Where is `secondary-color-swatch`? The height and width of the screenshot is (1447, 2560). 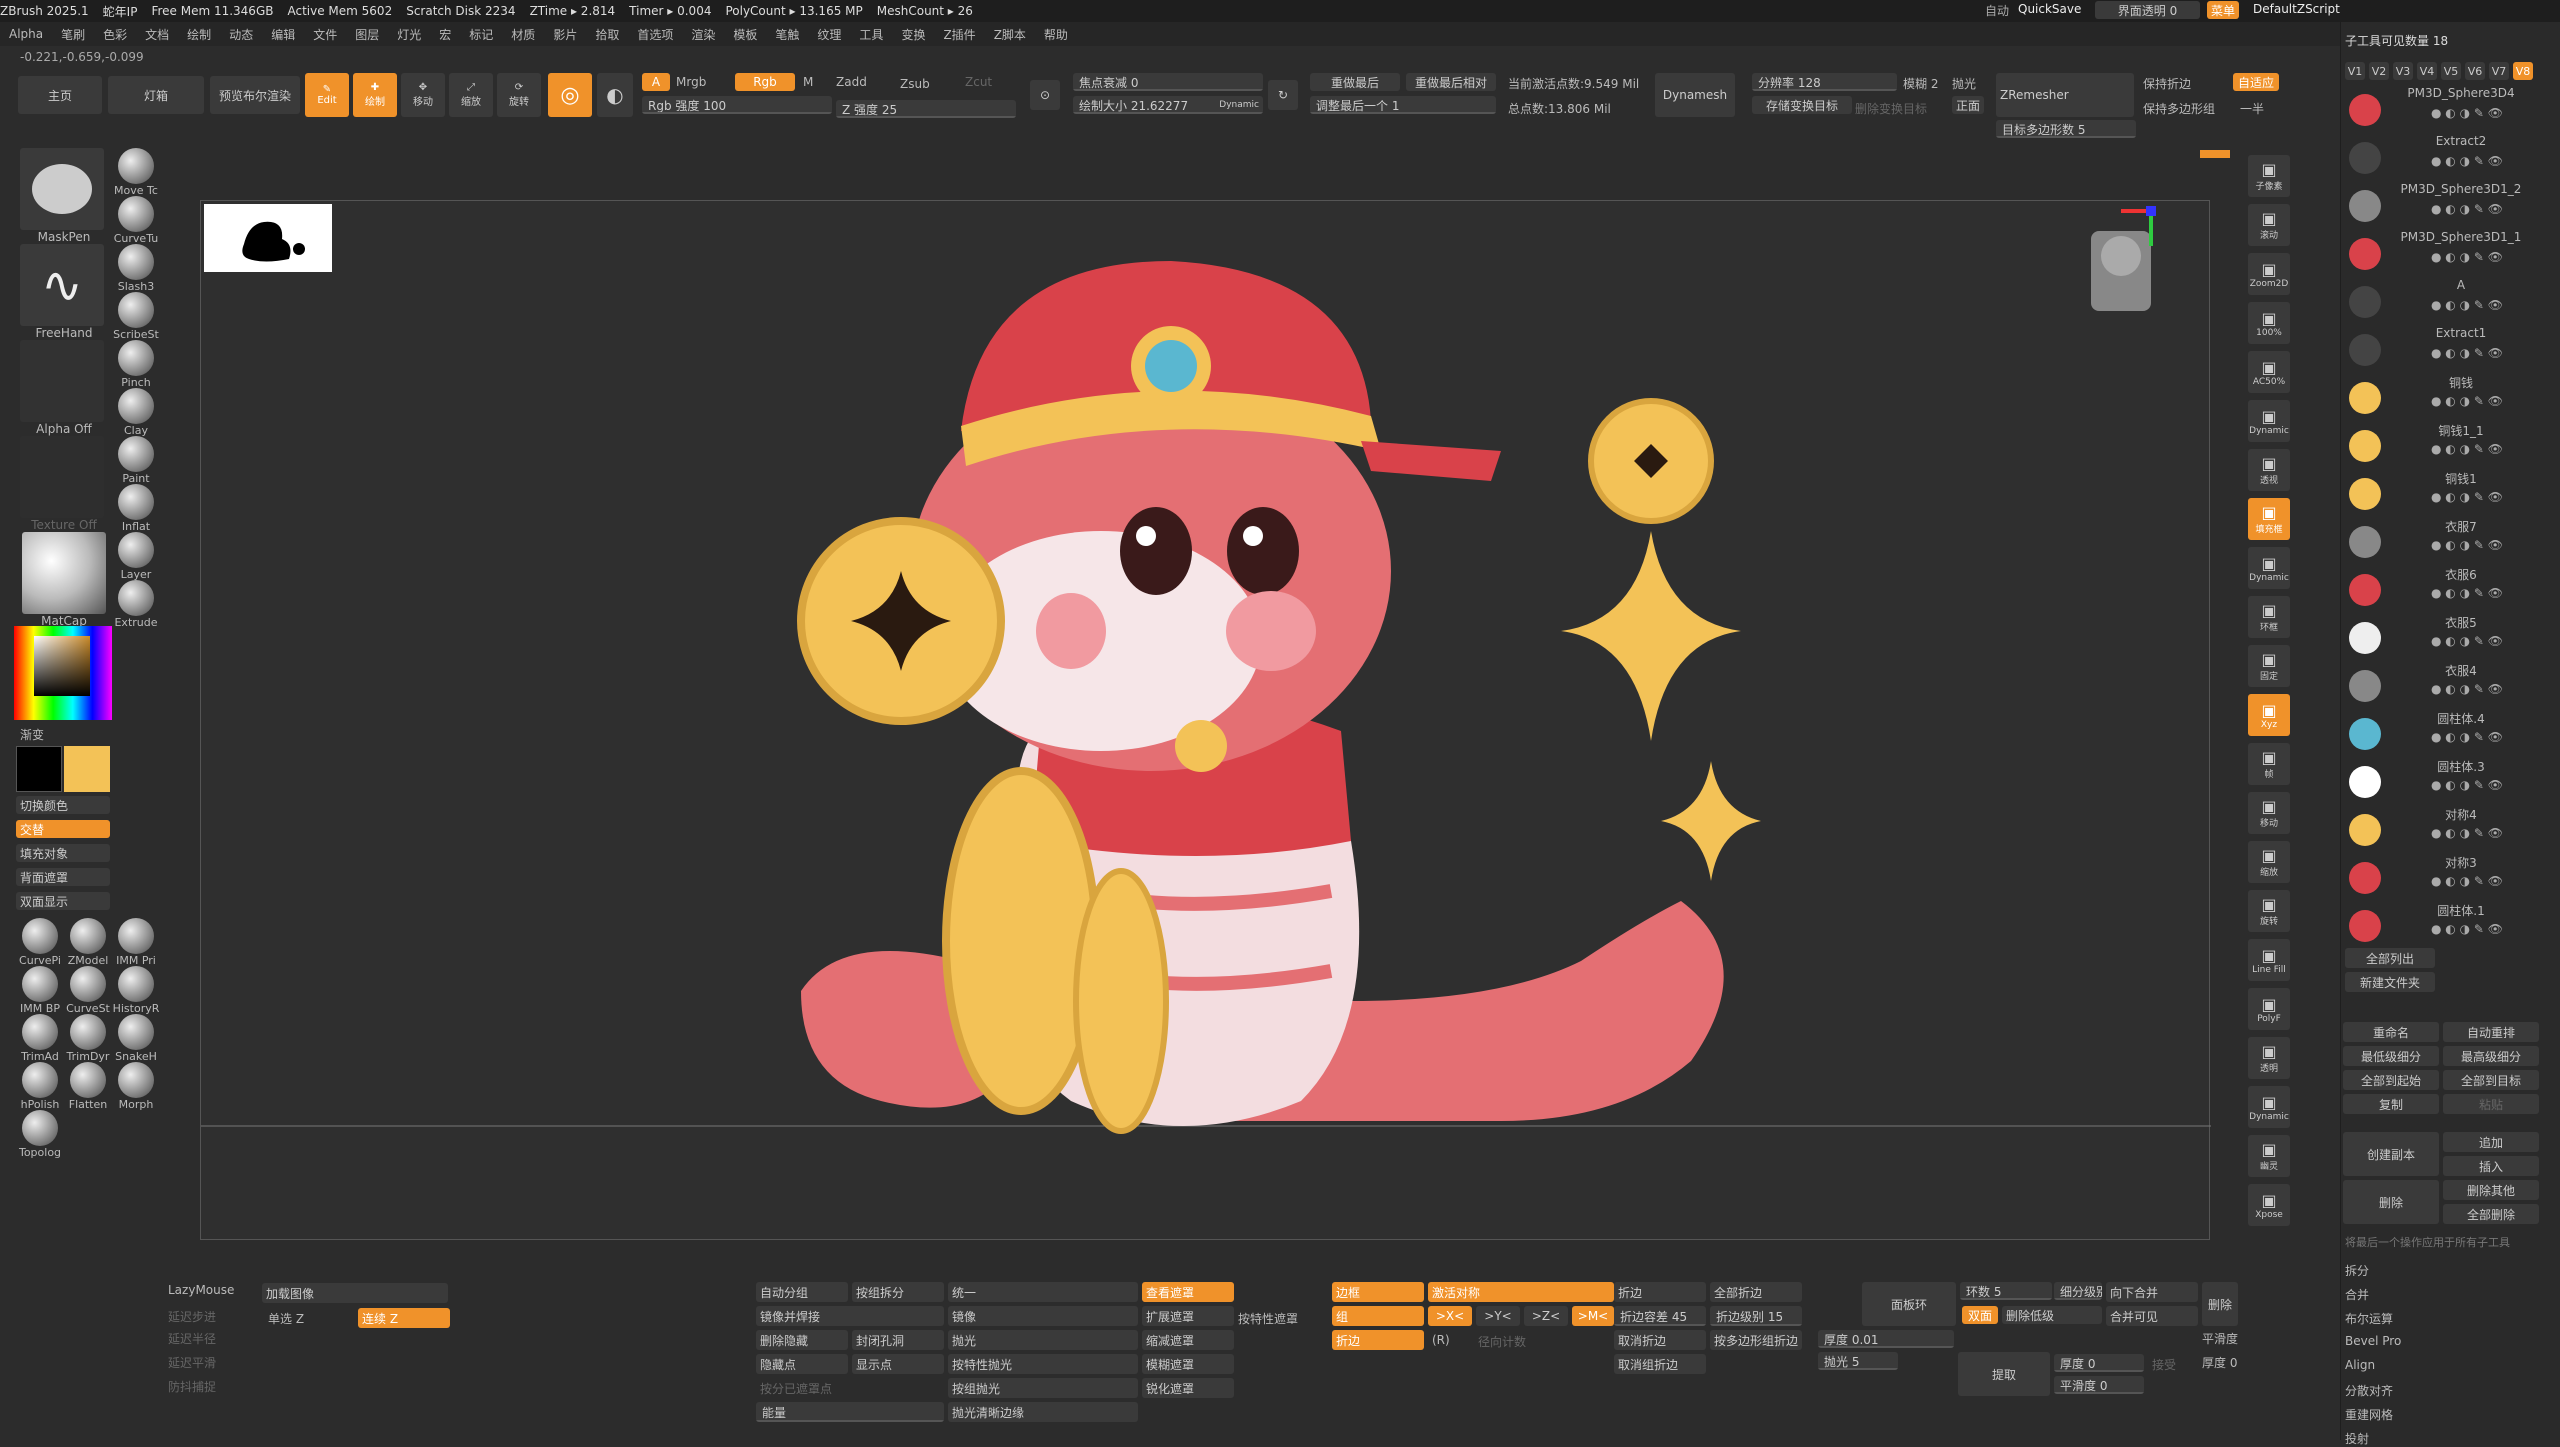 secondary-color-swatch is located at coordinates (39, 769).